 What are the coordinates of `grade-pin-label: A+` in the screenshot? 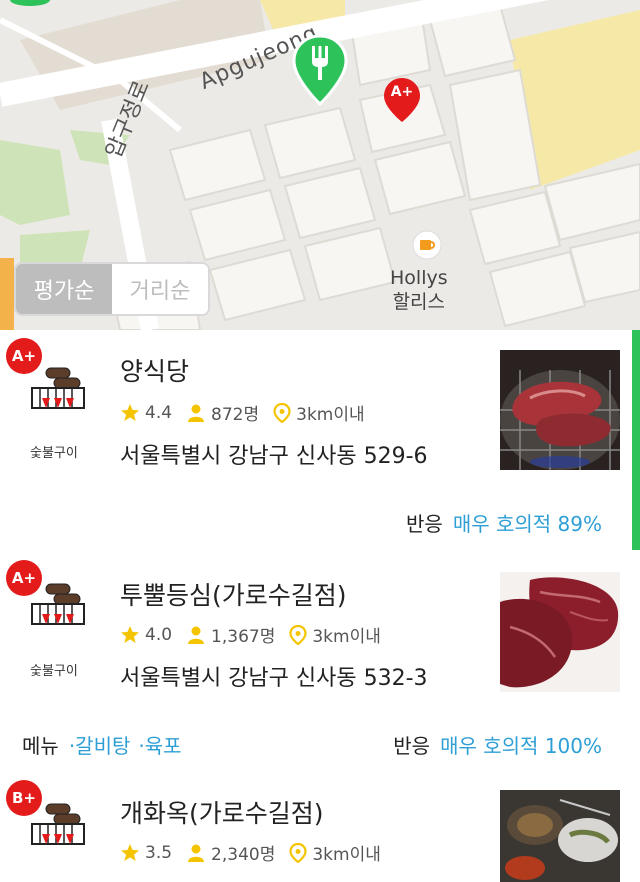 It's located at (402, 92).